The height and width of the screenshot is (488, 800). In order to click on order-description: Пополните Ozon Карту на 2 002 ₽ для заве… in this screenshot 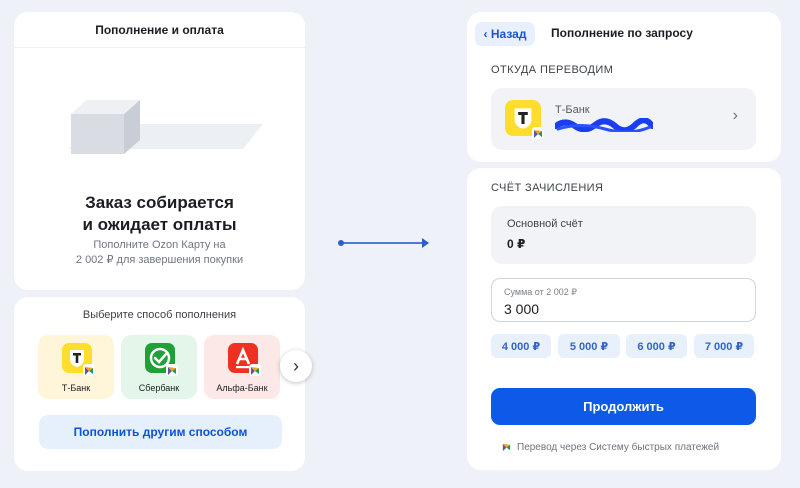, I will do `click(159, 253)`.